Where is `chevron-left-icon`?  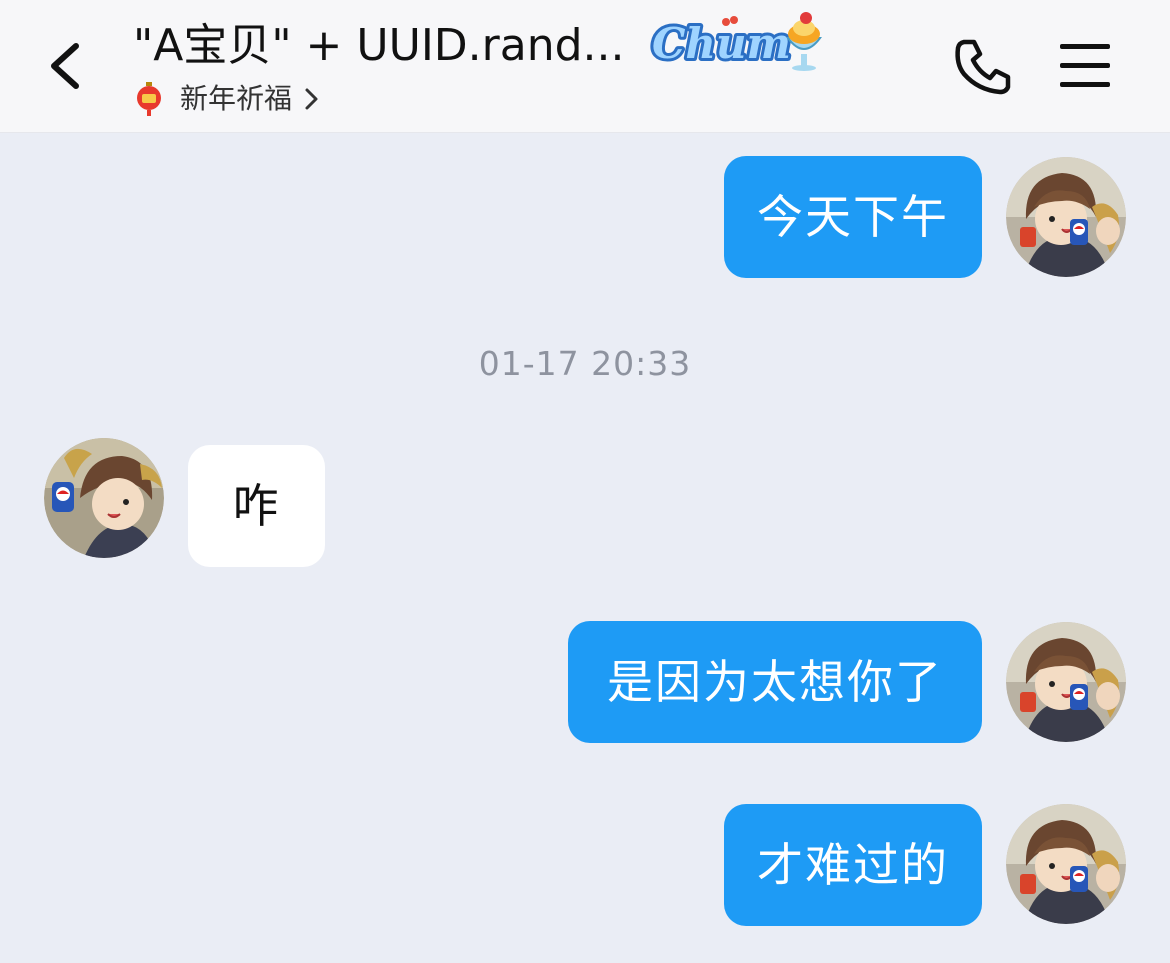 chevron-left-icon is located at coordinates (68, 66).